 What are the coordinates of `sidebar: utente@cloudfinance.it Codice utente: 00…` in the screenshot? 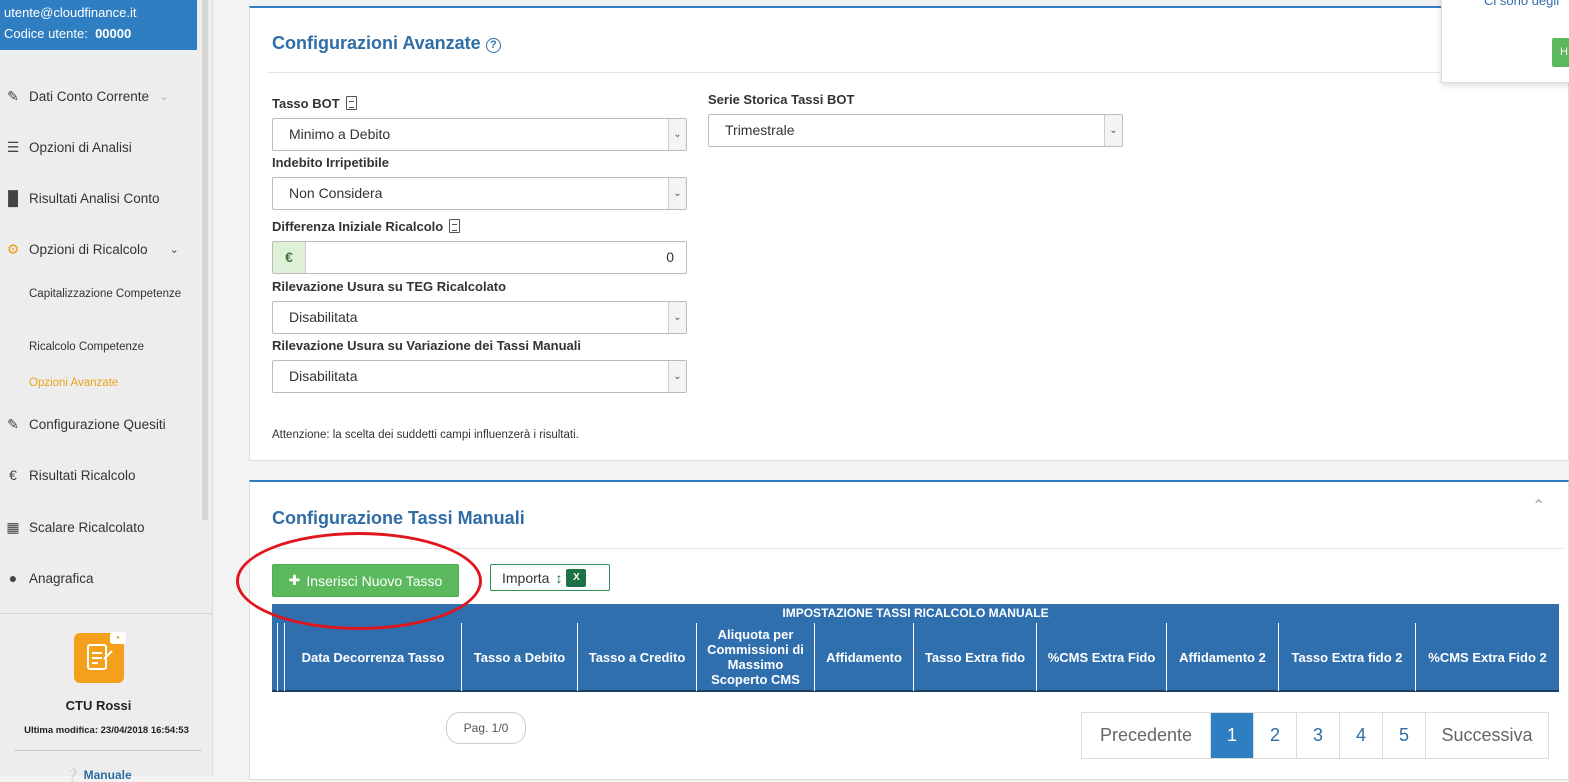 It's located at (106, 391).